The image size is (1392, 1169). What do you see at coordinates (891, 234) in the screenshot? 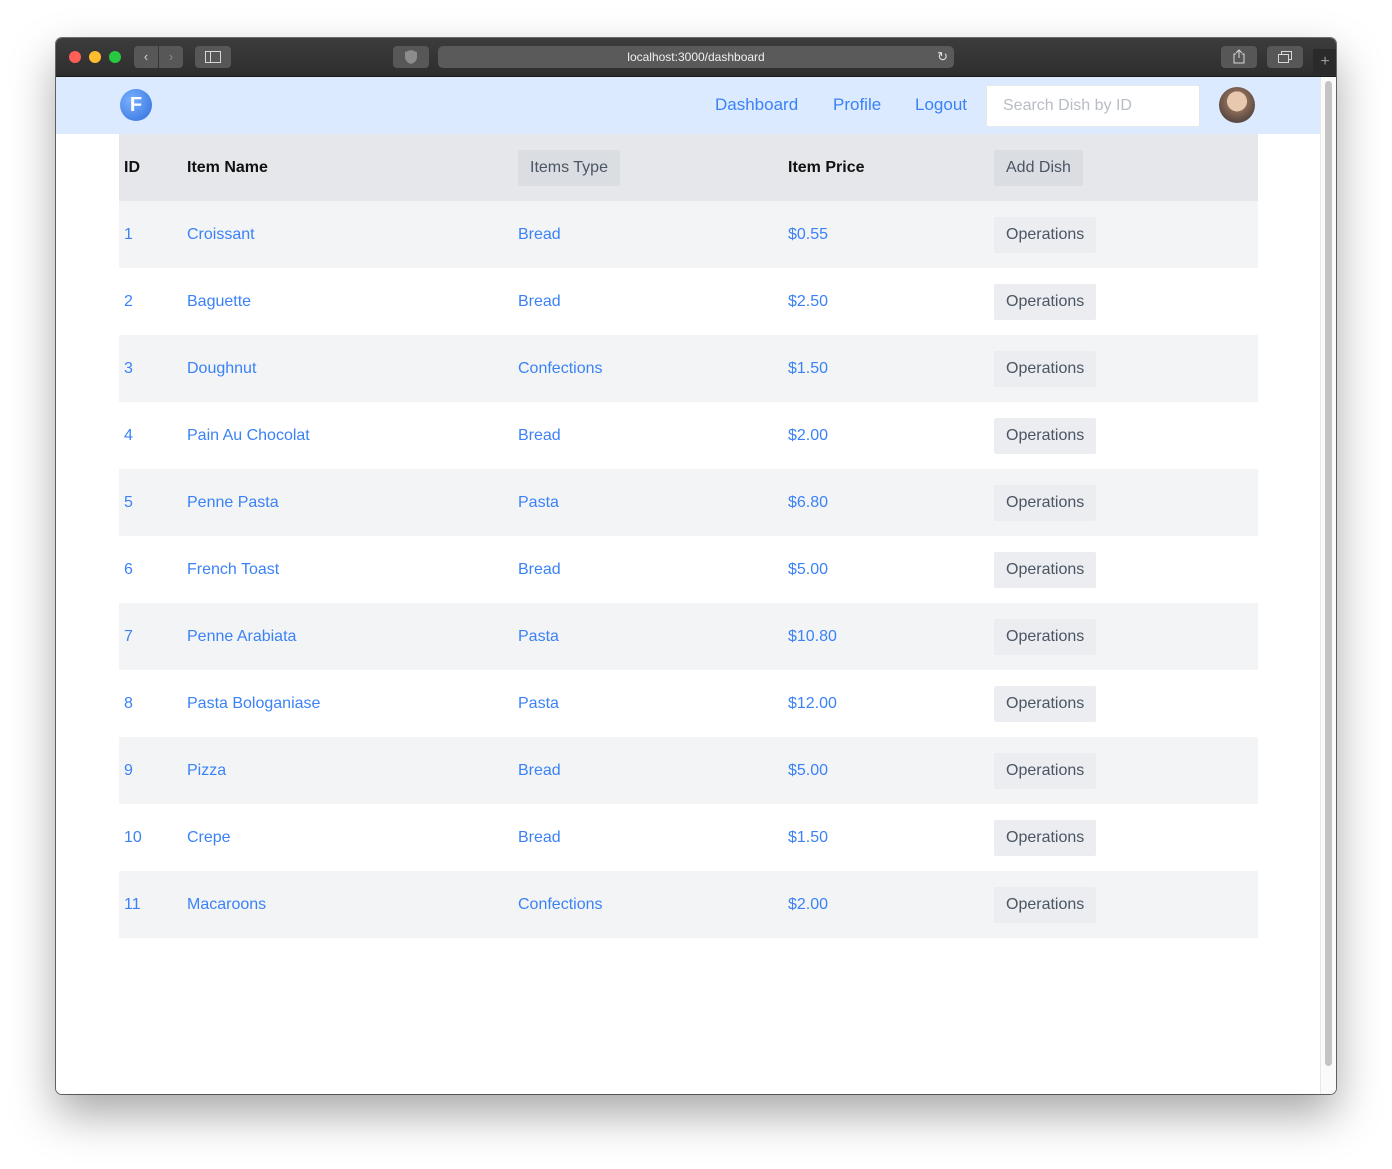
I see `cell-item-price: $0.55` at bounding box center [891, 234].